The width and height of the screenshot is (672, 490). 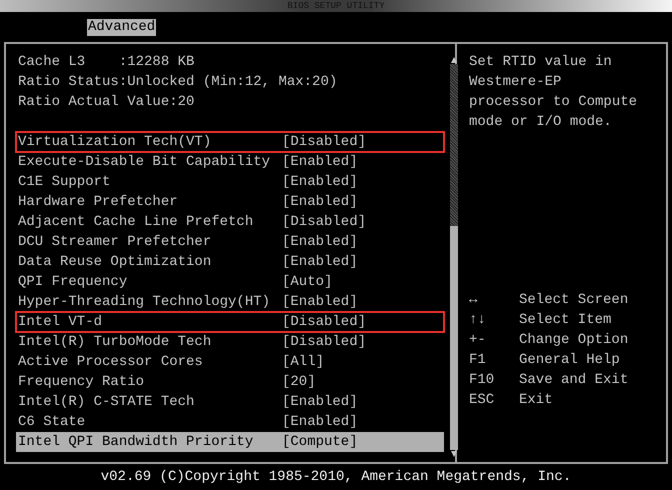 I want to click on key-action: Select Screen, so click(x=574, y=300).